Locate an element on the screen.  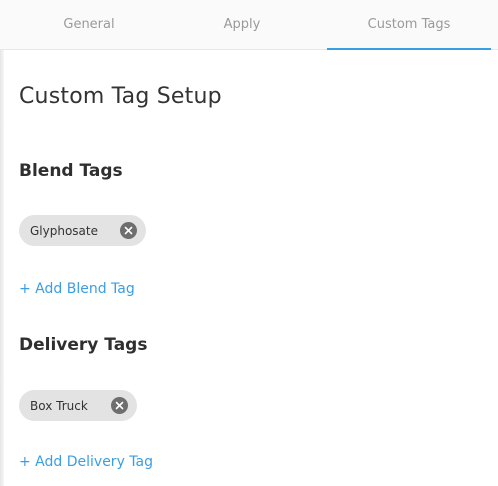
delivery-tags-heading: Delivery Tags is located at coordinates (83, 345).